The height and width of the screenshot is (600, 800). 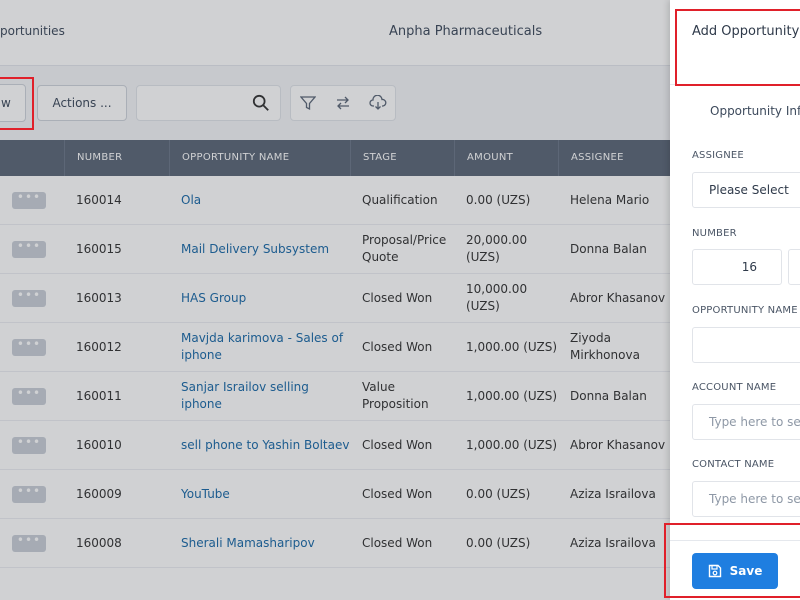 I want to click on contact-name-input: Type here to se, so click(x=746, y=499).